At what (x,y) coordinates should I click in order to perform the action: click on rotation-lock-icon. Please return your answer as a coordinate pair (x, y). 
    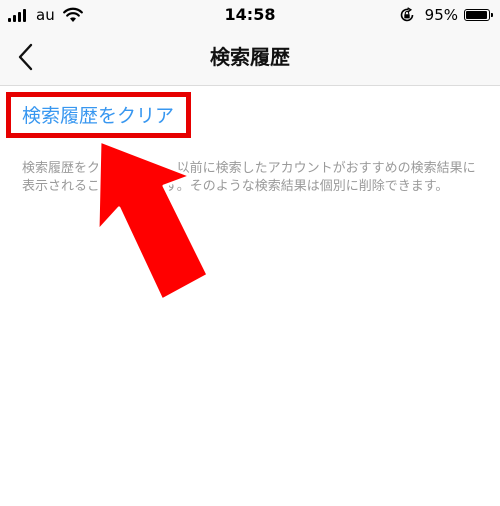
    Looking at the image, I should click on (406, 14).